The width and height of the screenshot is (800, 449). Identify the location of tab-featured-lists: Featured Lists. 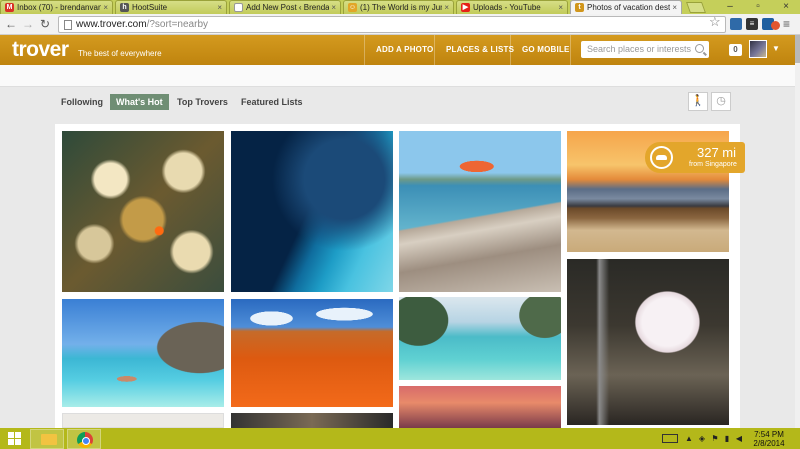
(272, 102).